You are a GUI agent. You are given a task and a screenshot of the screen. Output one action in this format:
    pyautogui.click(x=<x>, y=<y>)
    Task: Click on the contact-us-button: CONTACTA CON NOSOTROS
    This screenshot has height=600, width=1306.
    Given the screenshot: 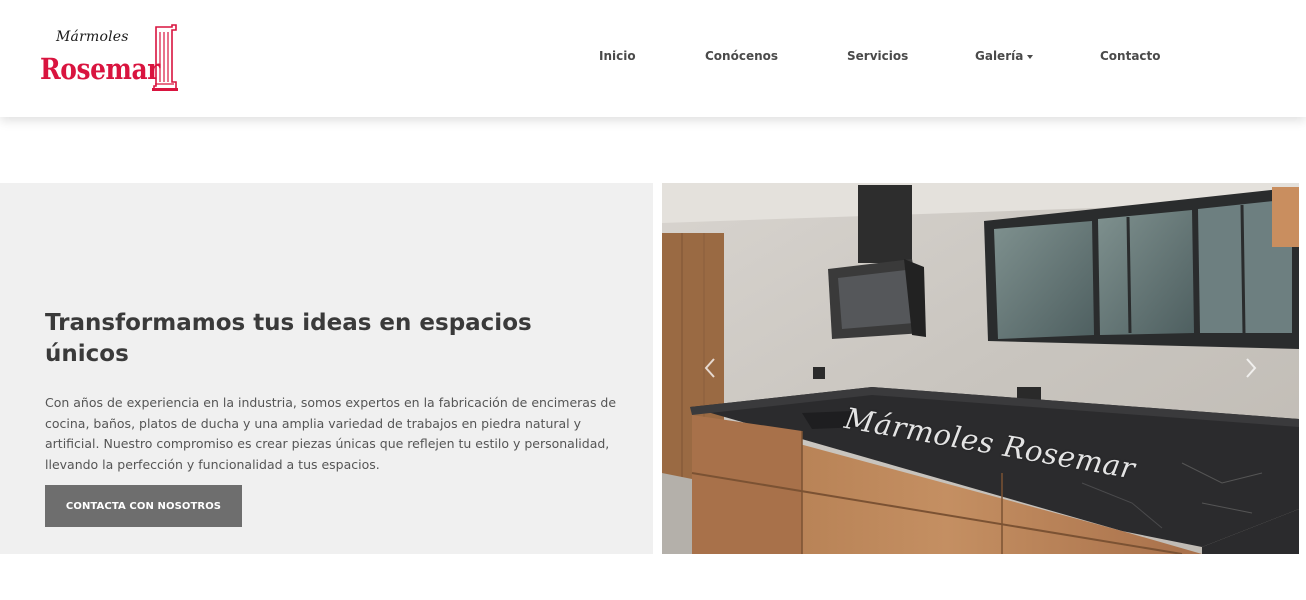 What is the action you would take?
    pyautogui.click(x=143, y=506)
    